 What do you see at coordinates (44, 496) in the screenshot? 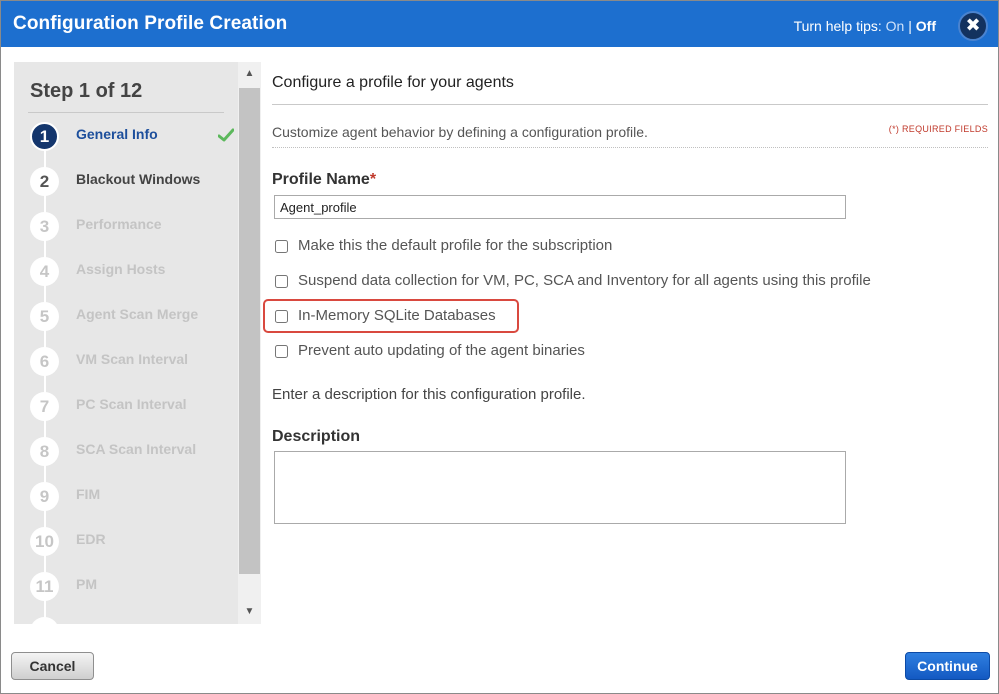
I see `step-number: 9` at bounding box center [44, 496].